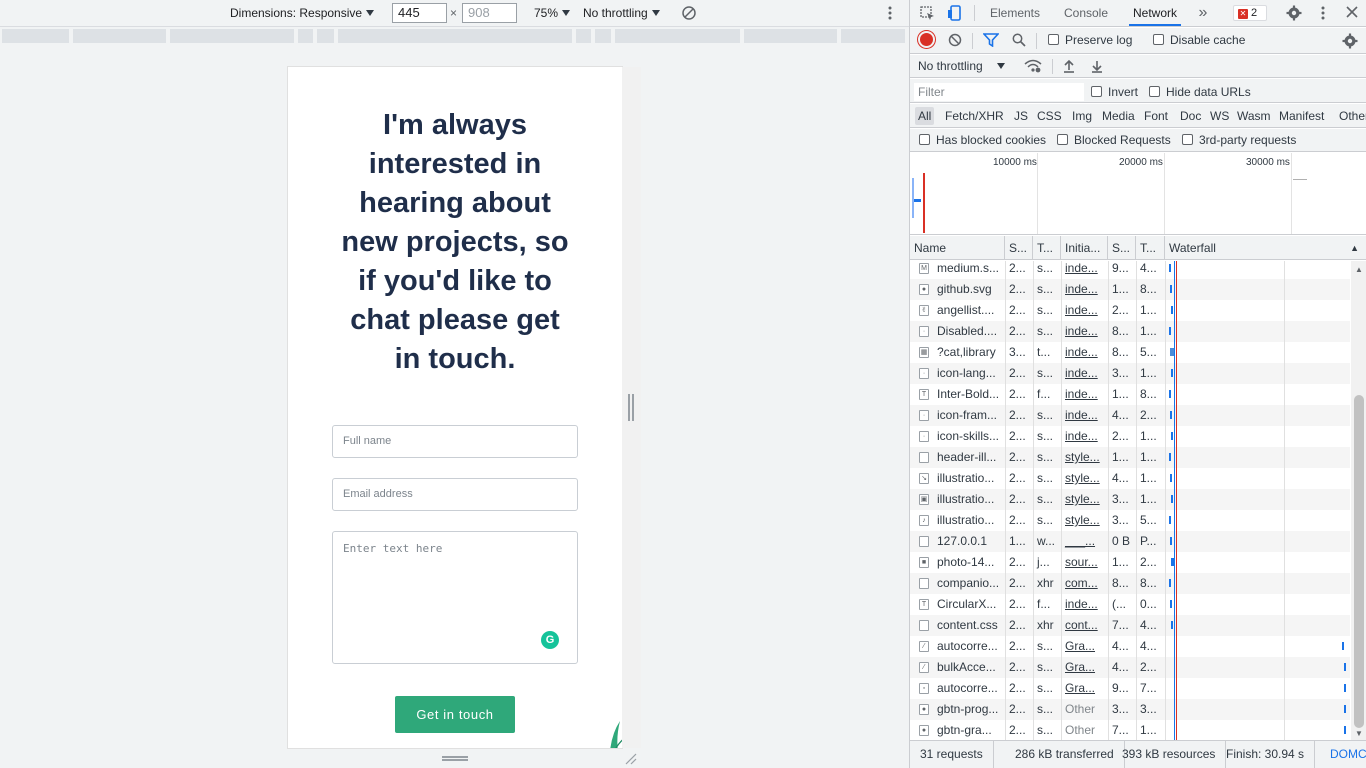 The height and width of the screenshot is (768, 1366). I want to click on blocked-cookies-checkbox: Has blocked cookies, so click(982, 140).